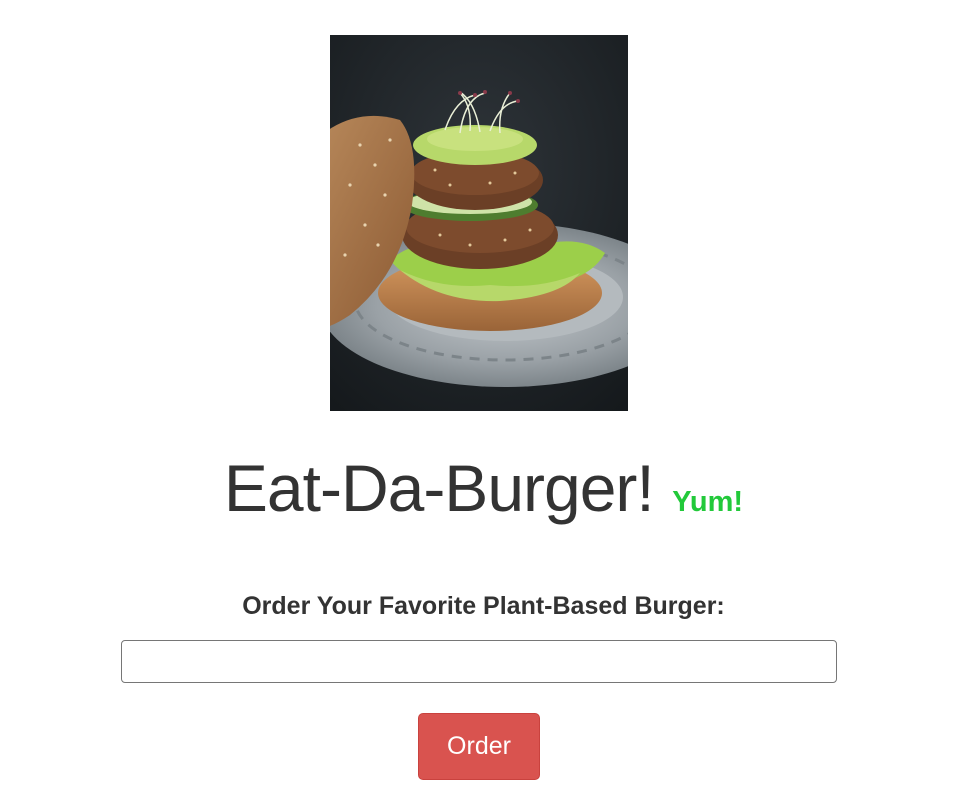  I want to click on burger-name-input, so click(479, 661).